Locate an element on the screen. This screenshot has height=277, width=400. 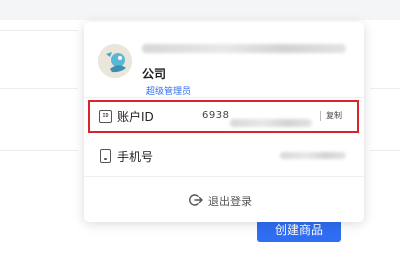
copy-button: 复制 is located at coordinates (334, 115).